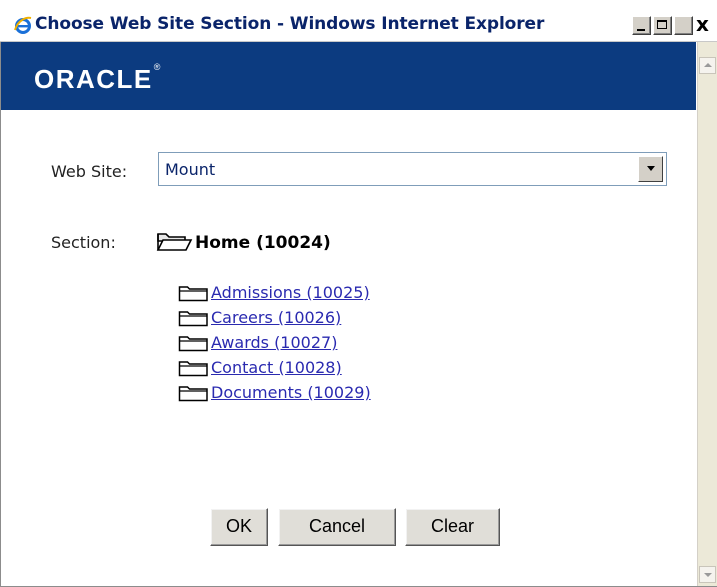 The image size is (717, 587). I want to click on website-select: Mount, so click(412, 169).